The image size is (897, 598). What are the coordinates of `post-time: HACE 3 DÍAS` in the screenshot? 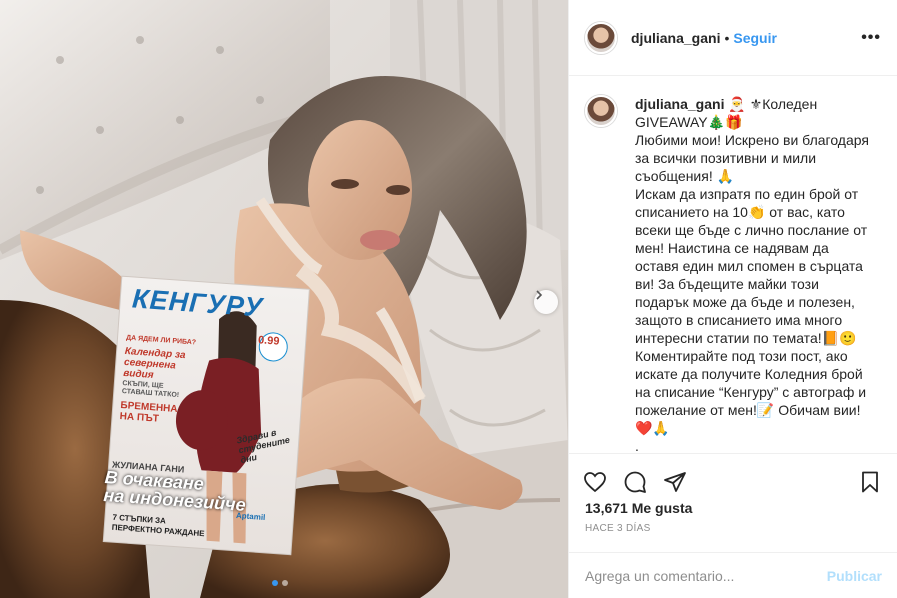 It's located at (733, 528).